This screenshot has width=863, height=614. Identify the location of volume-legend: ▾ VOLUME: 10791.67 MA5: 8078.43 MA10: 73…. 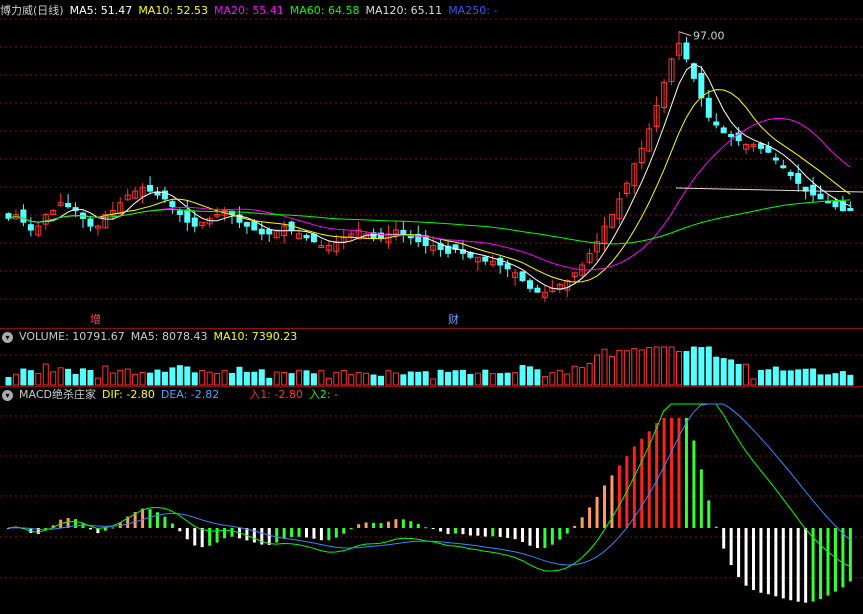
(148, 337).